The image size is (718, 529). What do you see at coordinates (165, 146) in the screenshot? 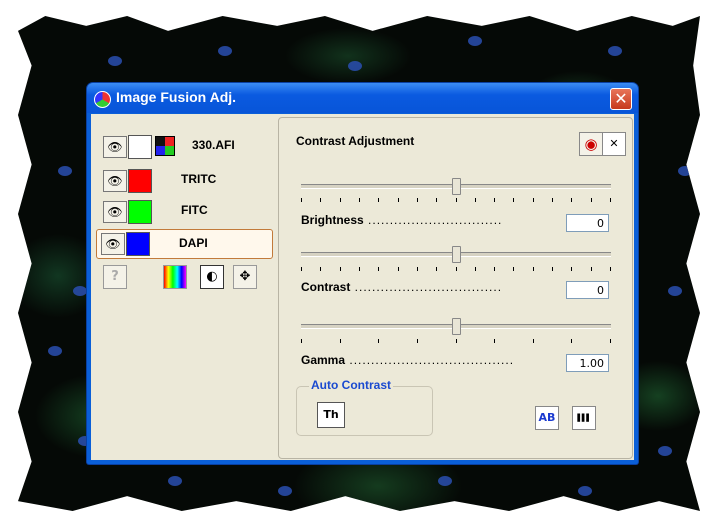
I see `composite-color-icon` at bounding box center [165, 146].